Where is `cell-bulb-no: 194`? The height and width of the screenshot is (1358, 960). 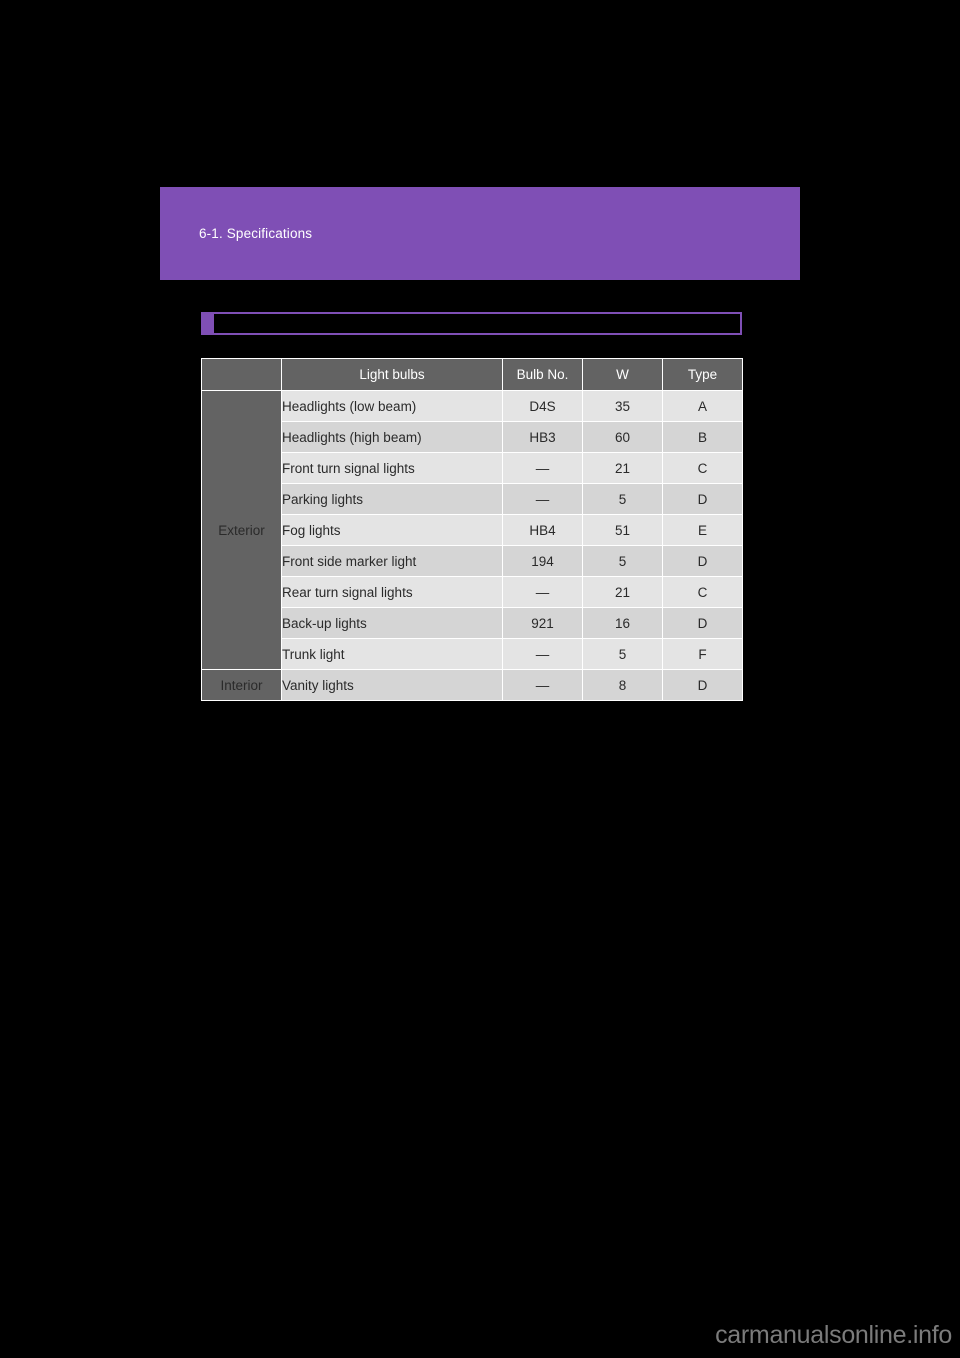
cell-bulb-no: 194 is located at coordinates (542, 561).